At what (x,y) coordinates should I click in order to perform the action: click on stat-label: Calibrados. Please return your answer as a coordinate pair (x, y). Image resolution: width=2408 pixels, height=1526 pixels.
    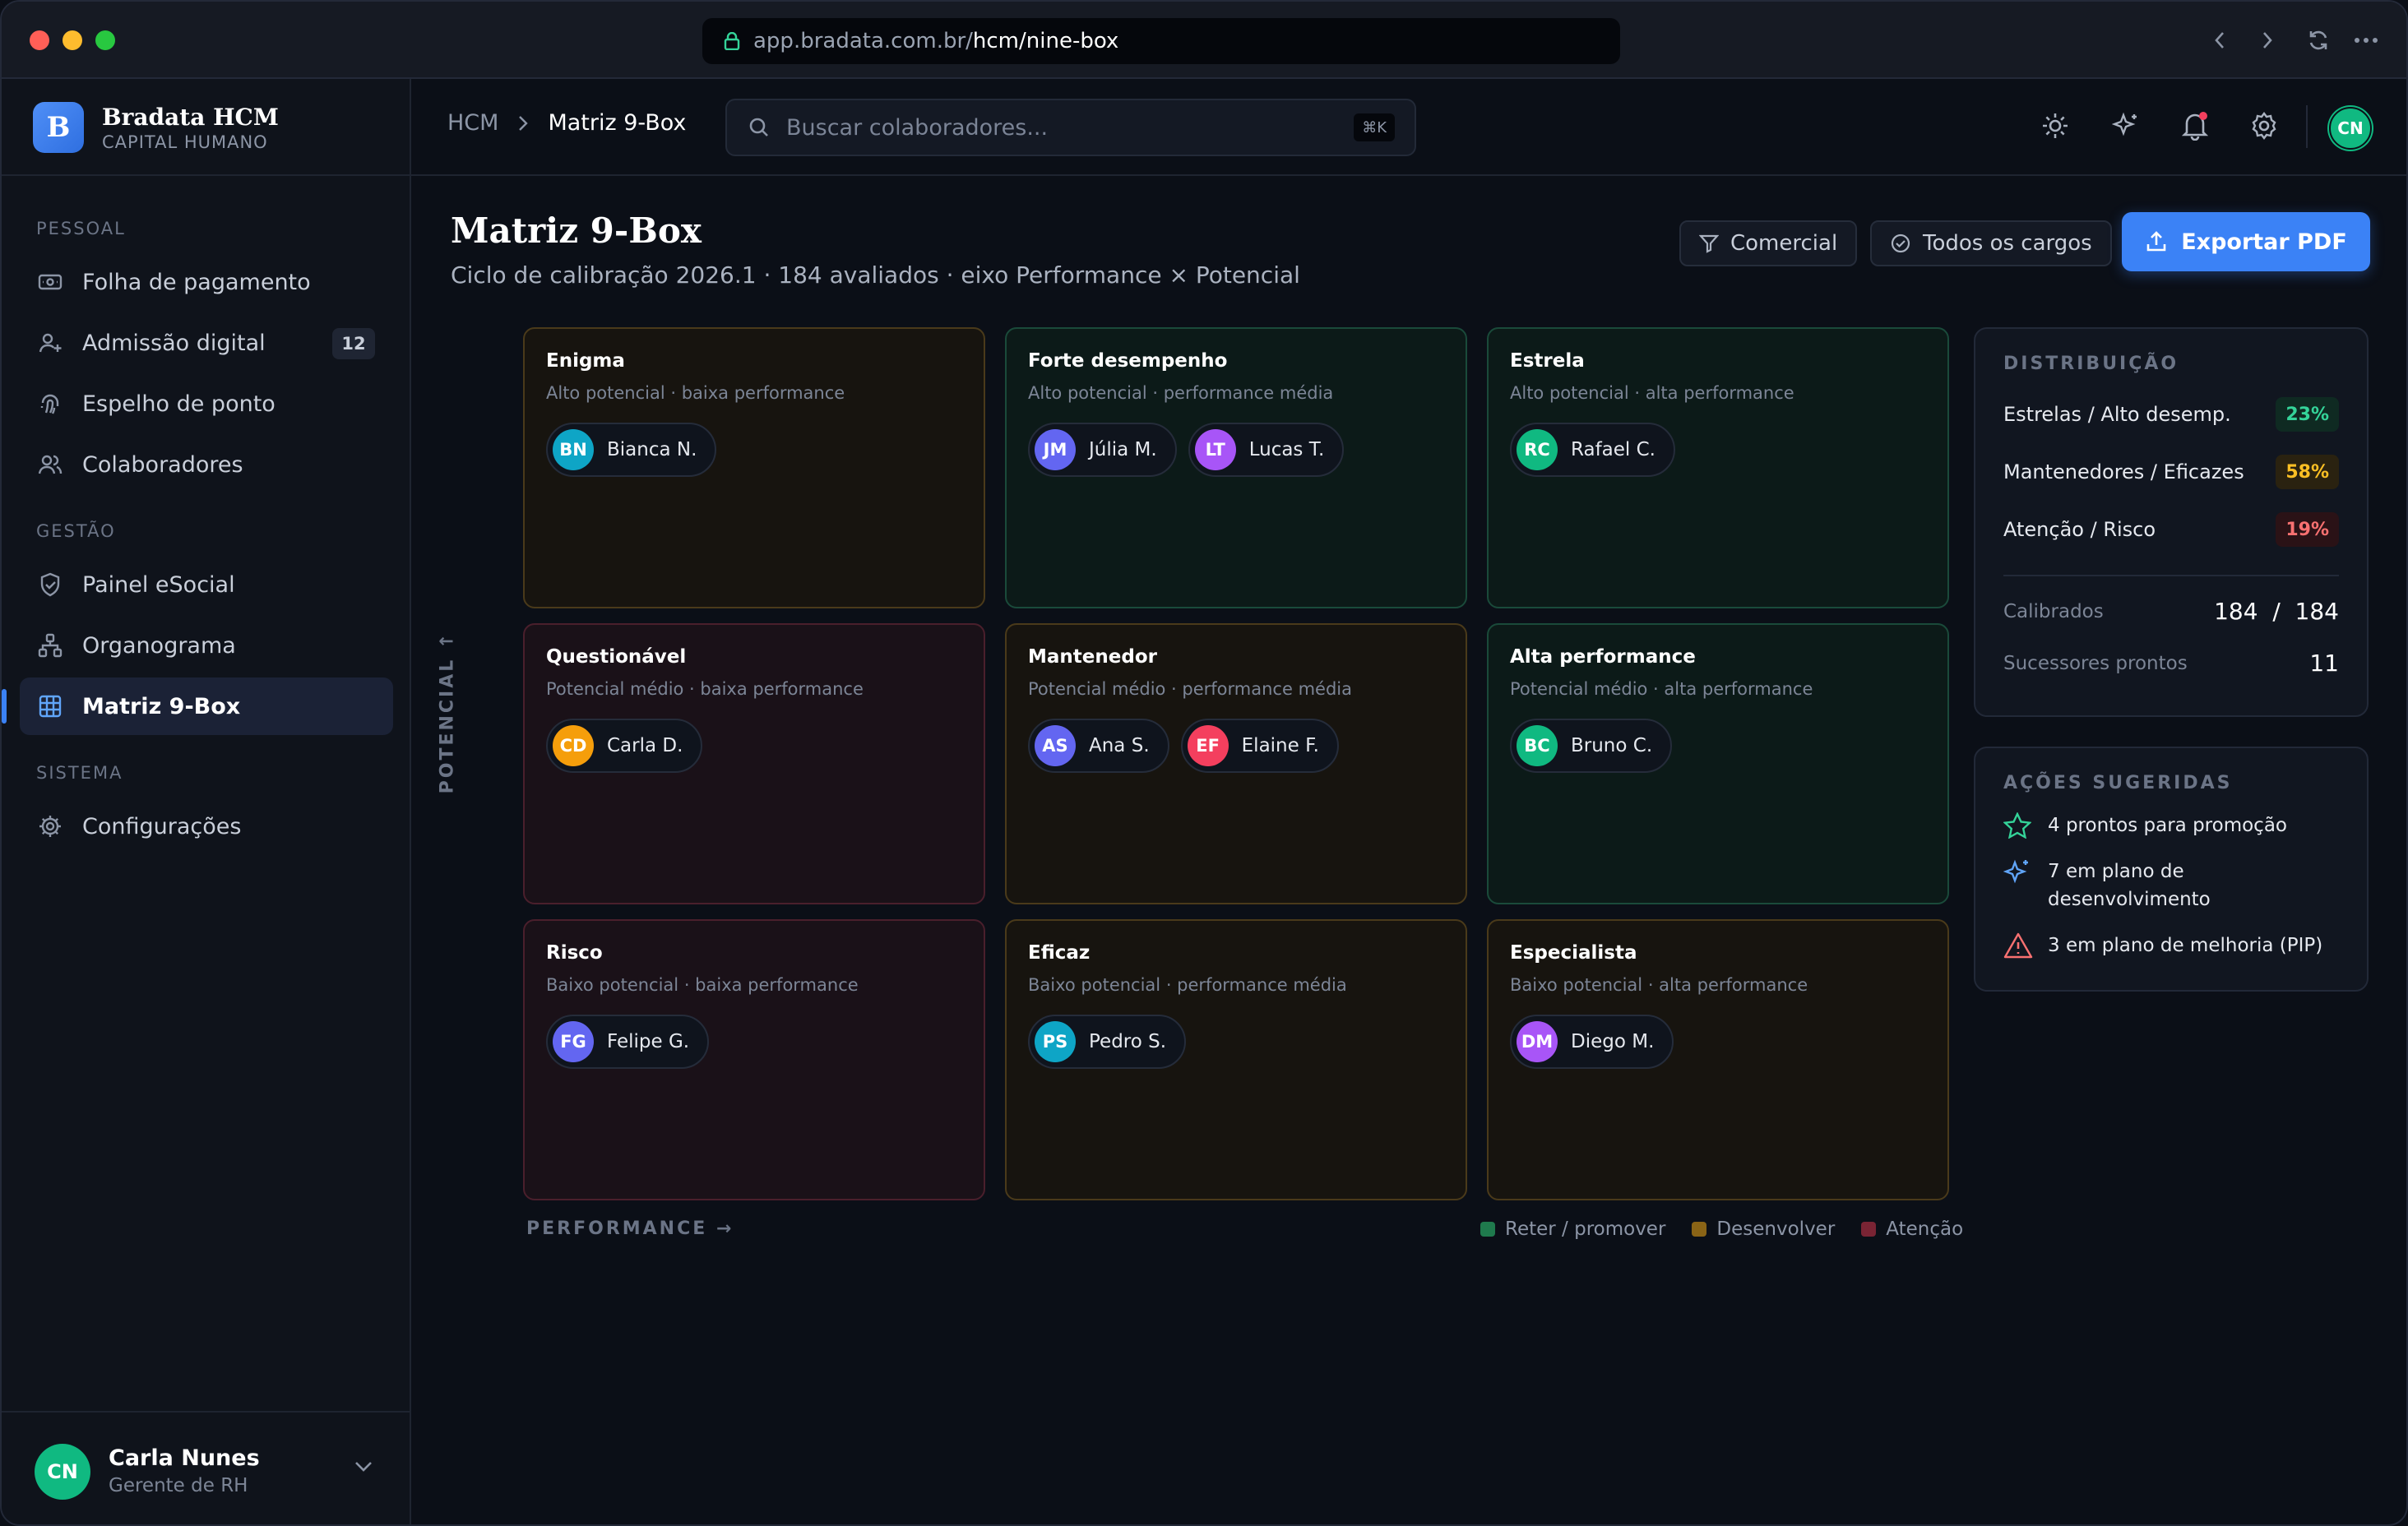
    Looking at the image, I should click on (2053, 611).